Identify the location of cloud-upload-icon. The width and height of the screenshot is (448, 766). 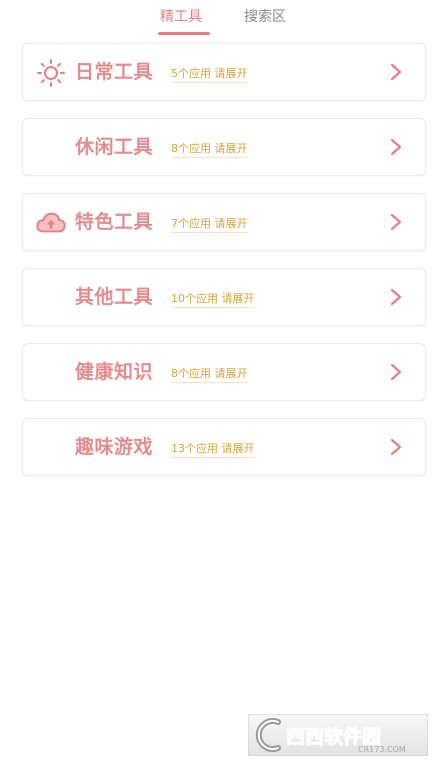
(51, 223).